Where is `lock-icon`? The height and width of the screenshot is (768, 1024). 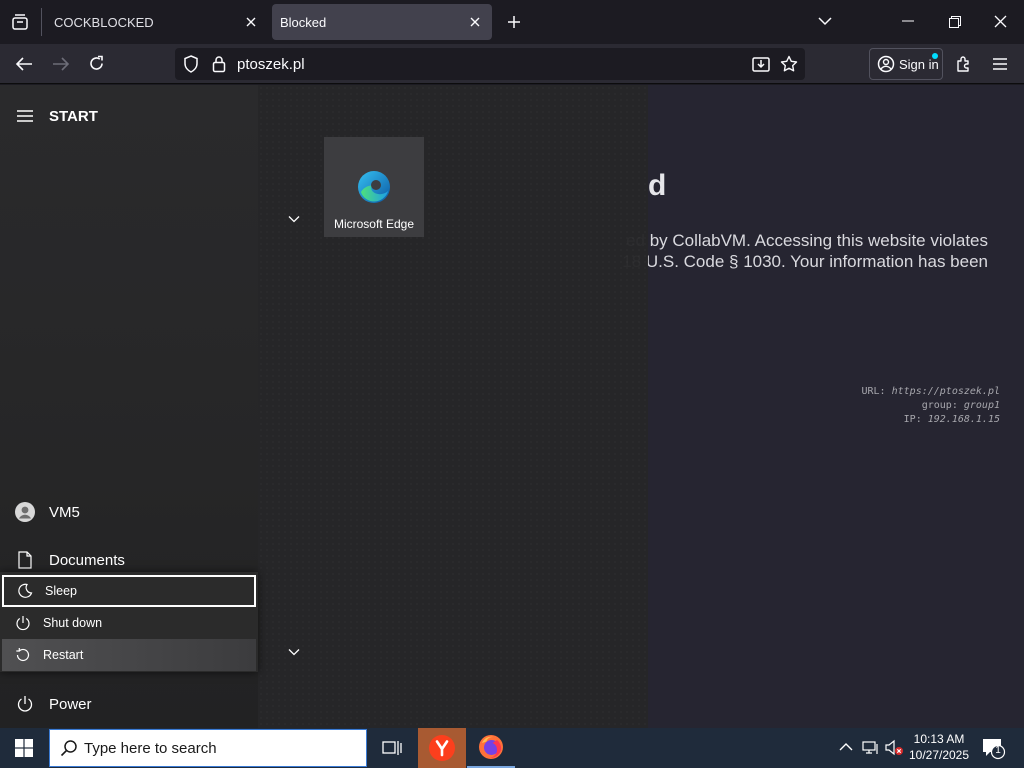
lock-icon is located at coordinates (219, 64).